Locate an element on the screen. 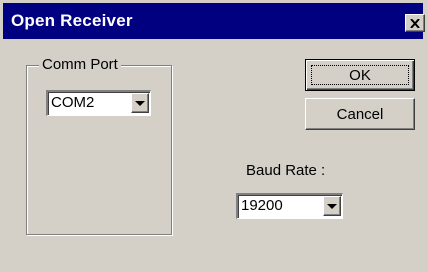  baud-rate-label: Baud Rate : is located at coordinates (286, 170).